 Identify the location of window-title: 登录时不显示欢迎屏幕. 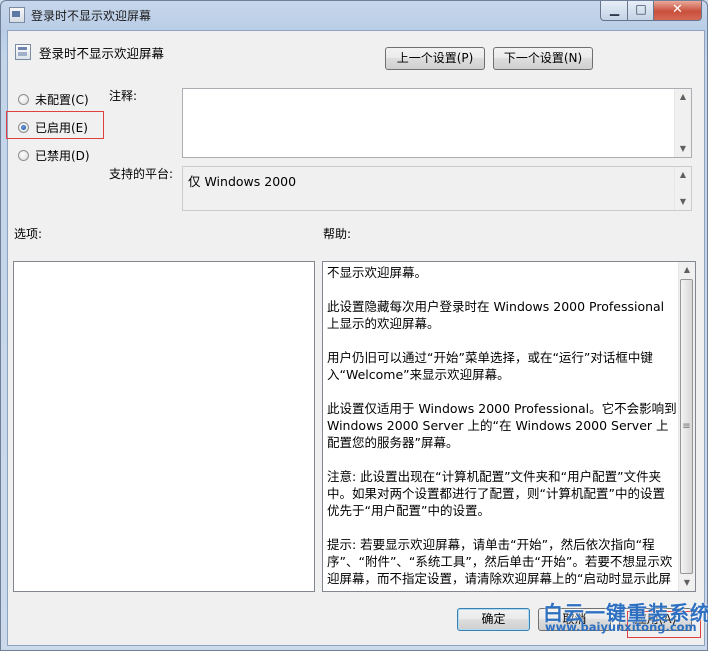
(91, 16).